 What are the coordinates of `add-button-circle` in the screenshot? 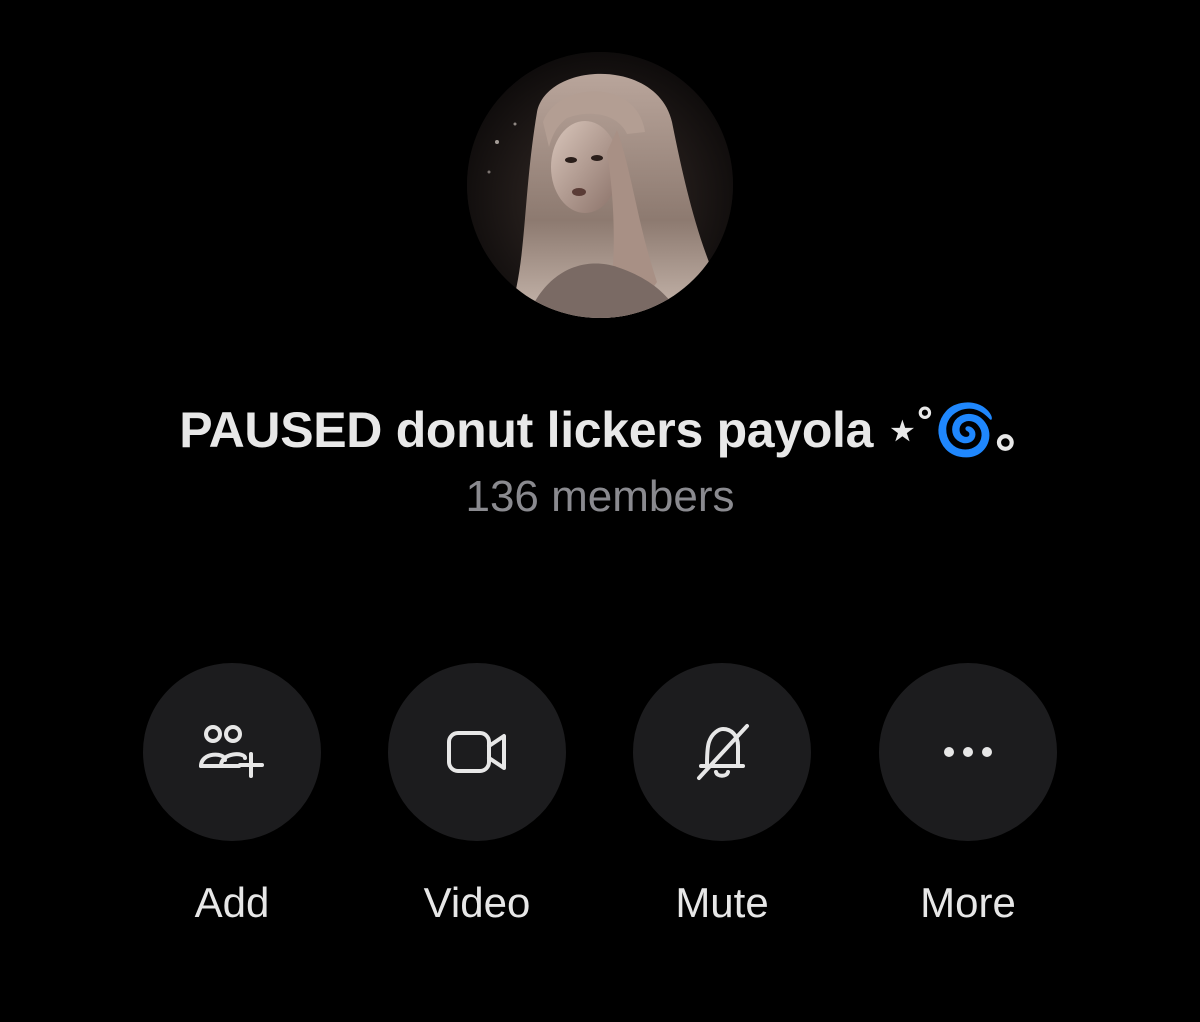 It's located at (232, 752).